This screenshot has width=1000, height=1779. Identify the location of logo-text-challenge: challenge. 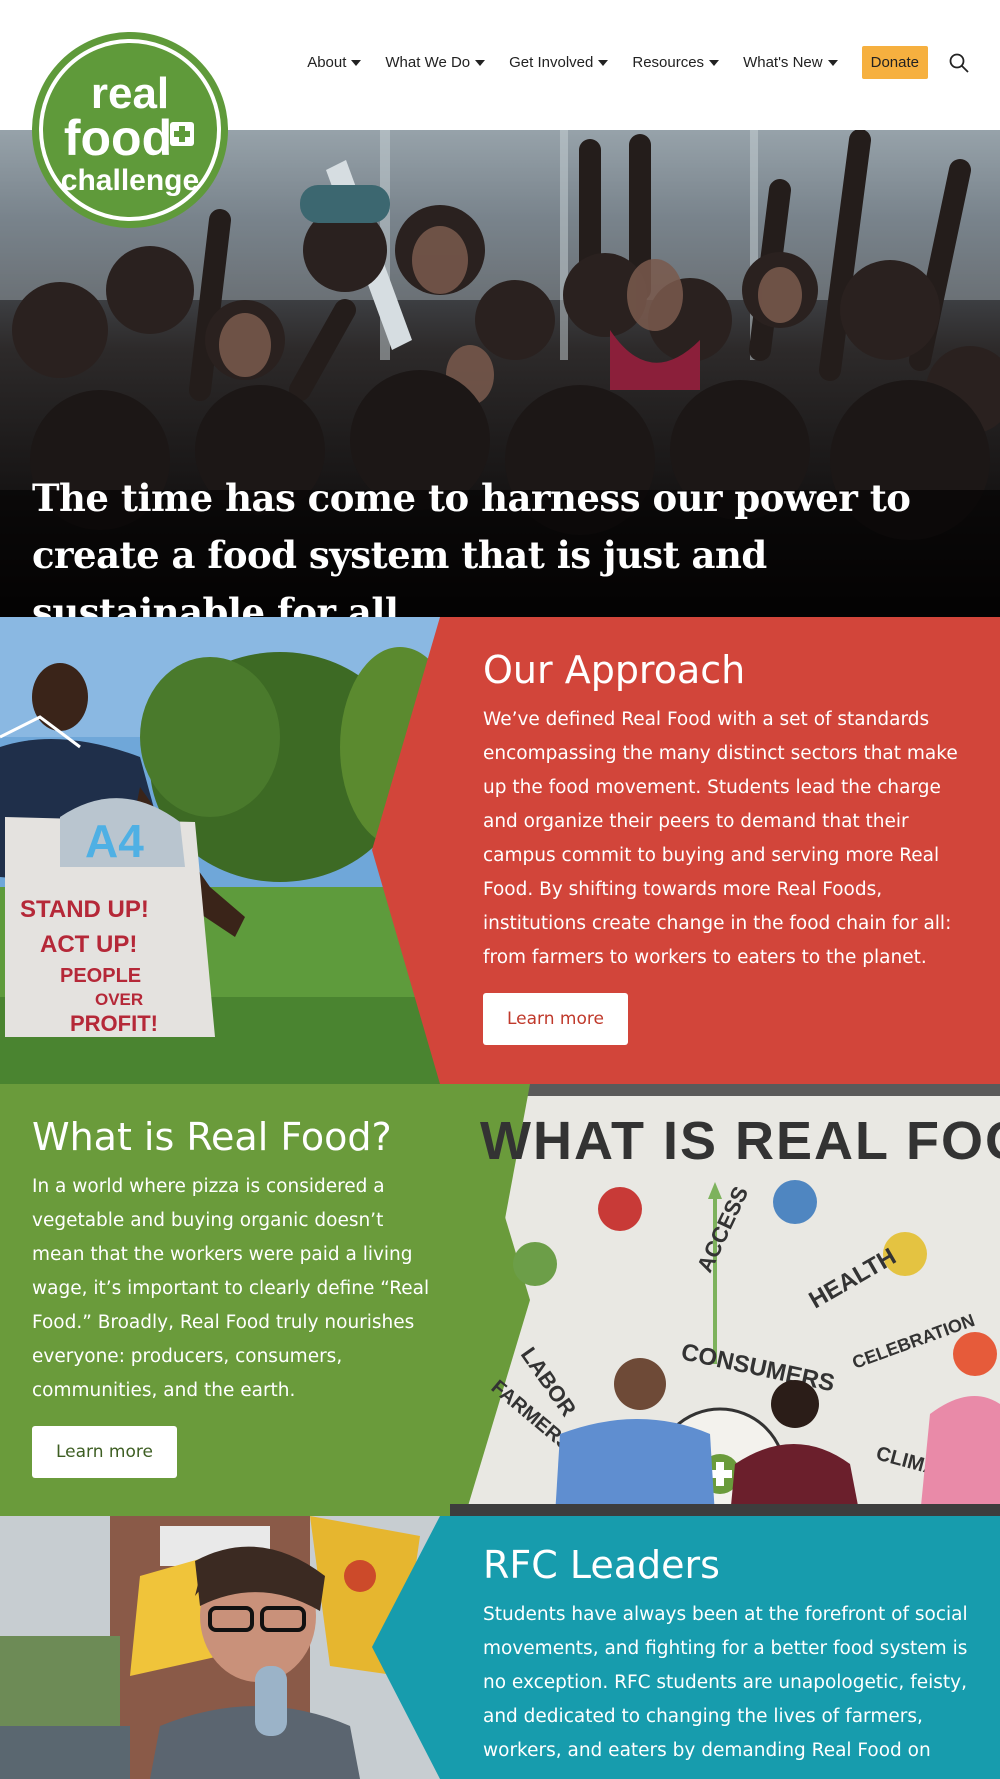
(130, 180).